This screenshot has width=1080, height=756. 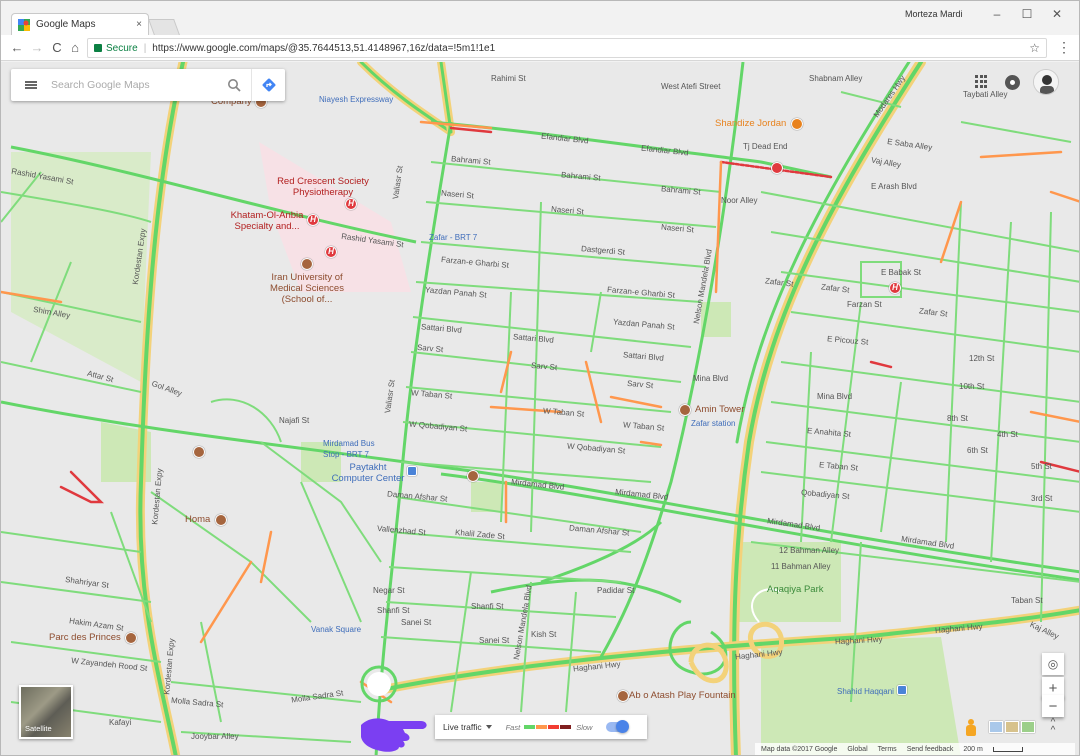 What do you see at coordinates (982, 82) in the screenshot?
I see `apps-grid-icon` at bounding box center [982, 82].